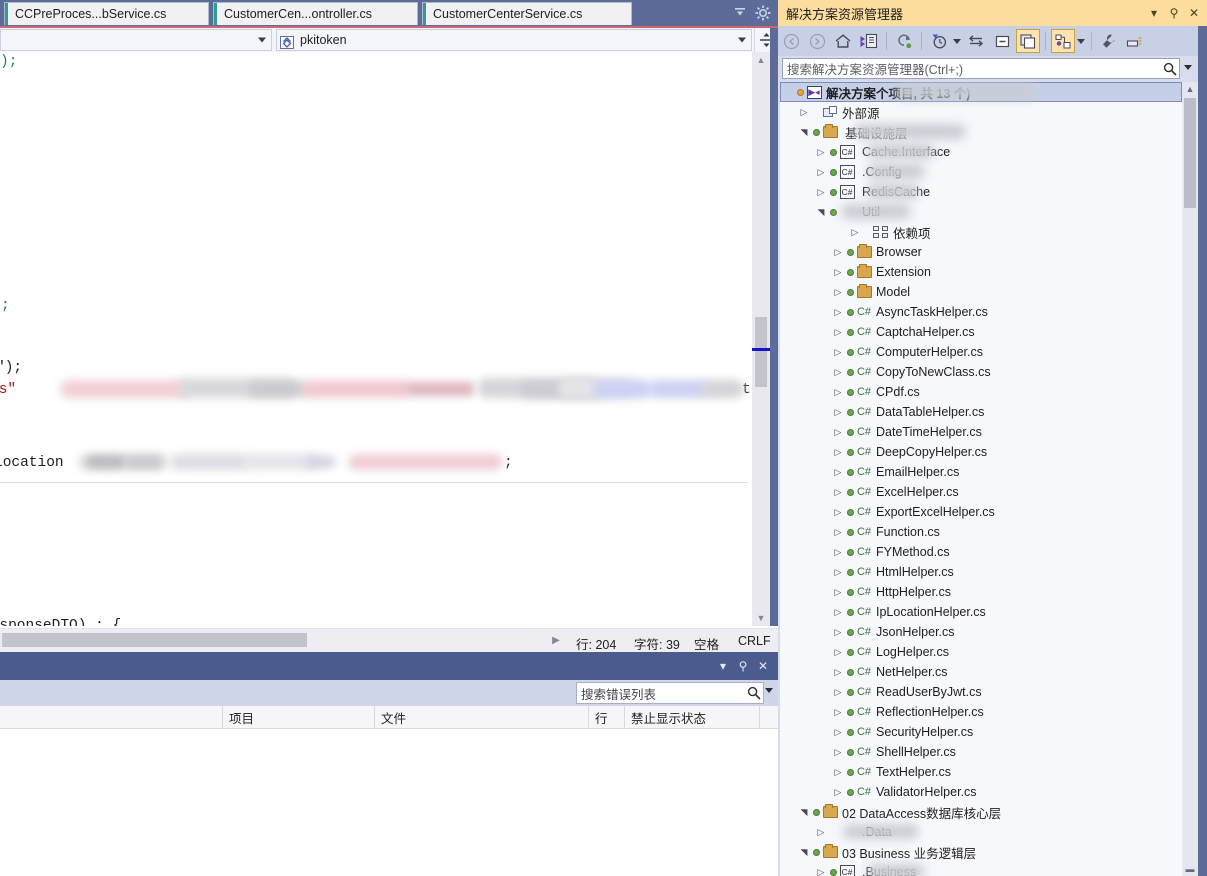 The image size is (1207, 876). What do you see at coordinates (981, 492) in the screenshot?
I see `tree-item-file-excelhelper: ▷ C# ExcelHelper.cs` at bounding box center [981, 492].